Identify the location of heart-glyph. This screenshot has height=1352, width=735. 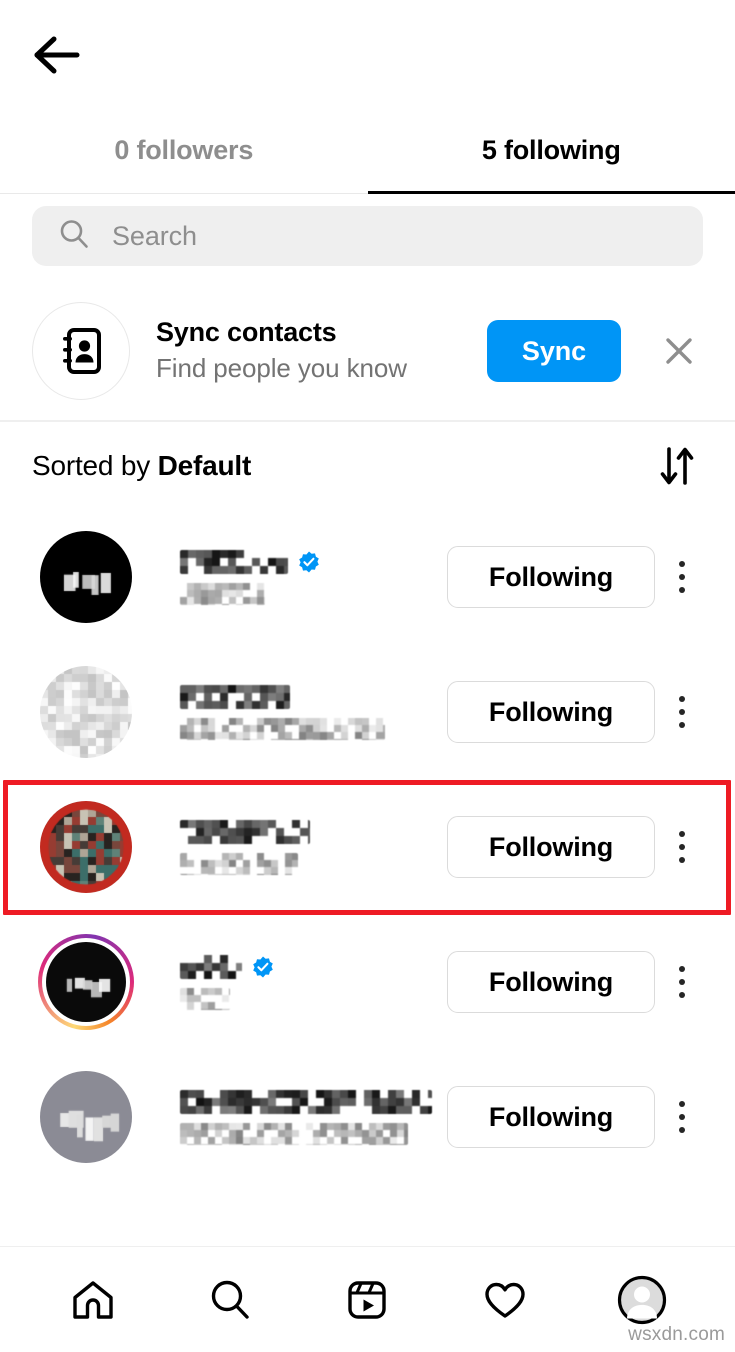
(505, 1300).